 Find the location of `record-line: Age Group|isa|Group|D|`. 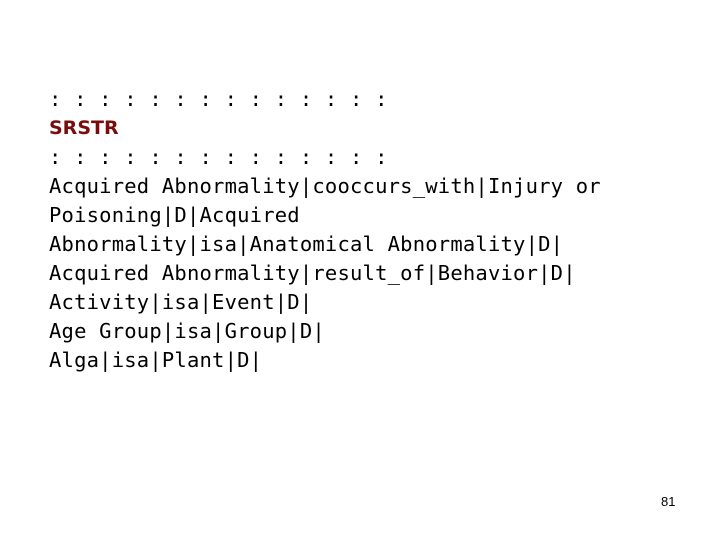

record-line: Age Group|isa|Group|D| is located at coordinates (187, 331).